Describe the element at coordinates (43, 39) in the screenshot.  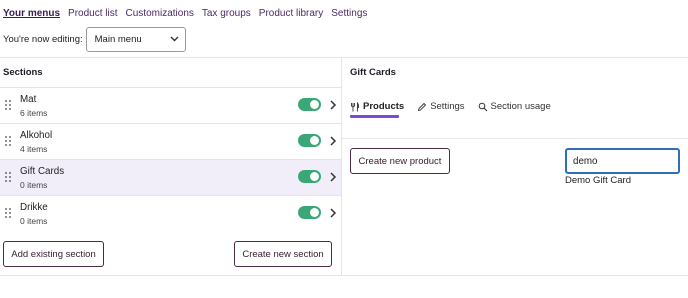
I see `editing-label: You're now editing:` at that location.